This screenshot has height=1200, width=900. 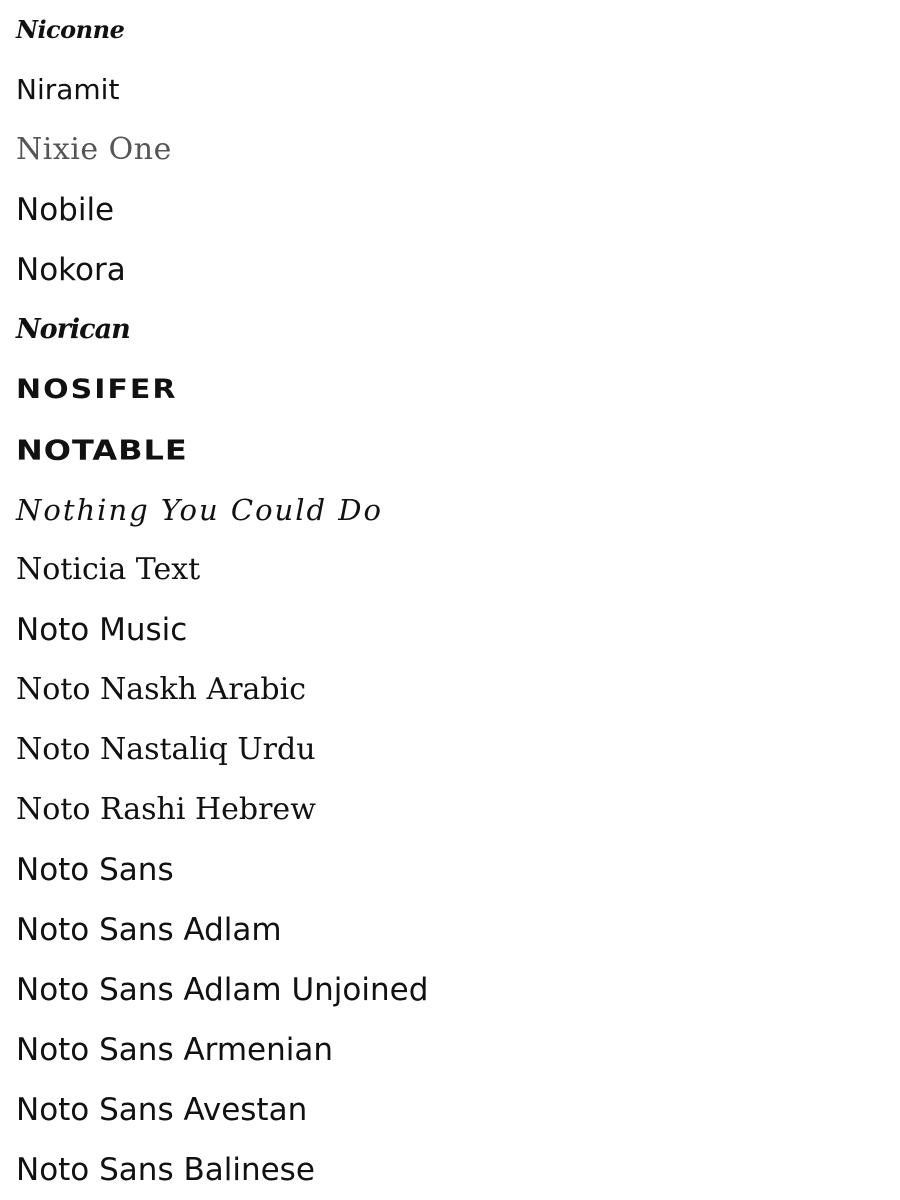 I want to click on font-label: Noto Sans Armenian, so click(x=175, y=1050).